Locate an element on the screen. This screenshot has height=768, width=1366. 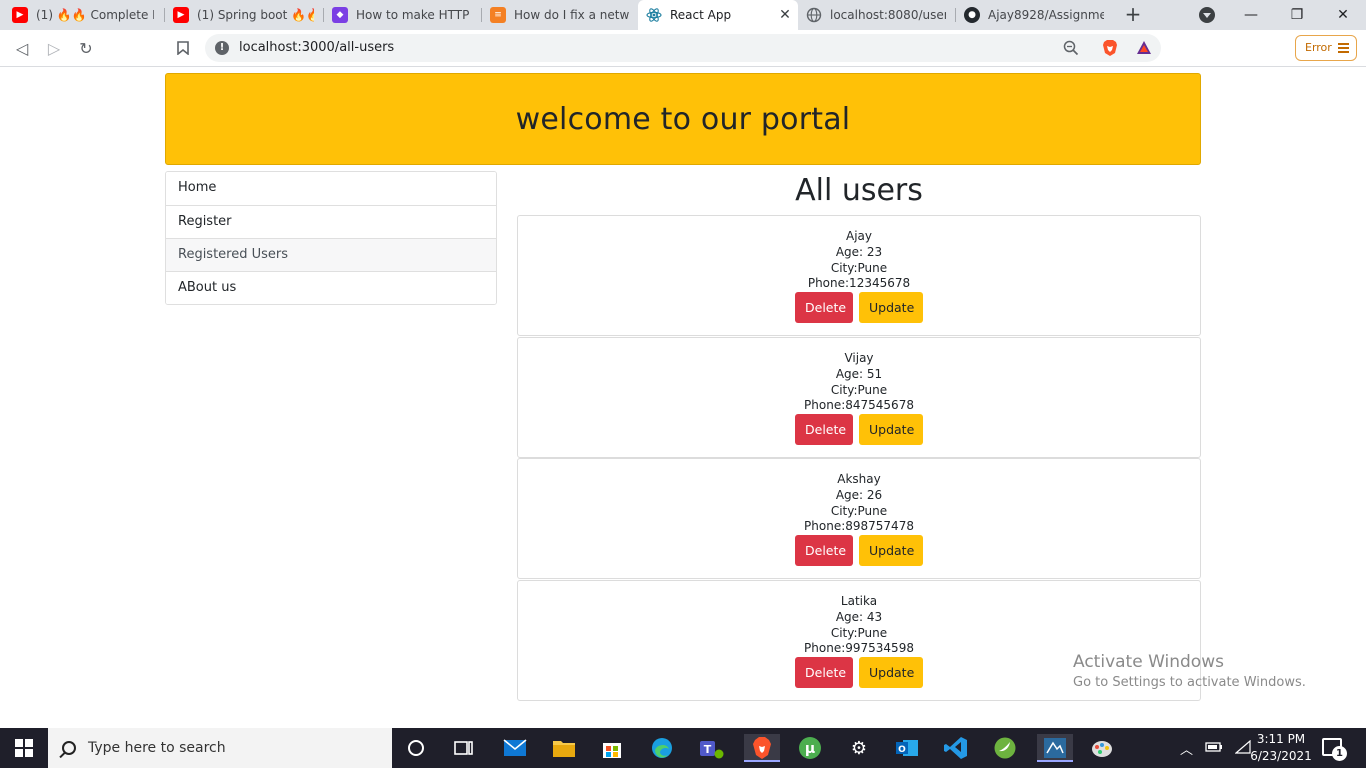
user-age: Age: 23 is located at coordinates (859, 251).